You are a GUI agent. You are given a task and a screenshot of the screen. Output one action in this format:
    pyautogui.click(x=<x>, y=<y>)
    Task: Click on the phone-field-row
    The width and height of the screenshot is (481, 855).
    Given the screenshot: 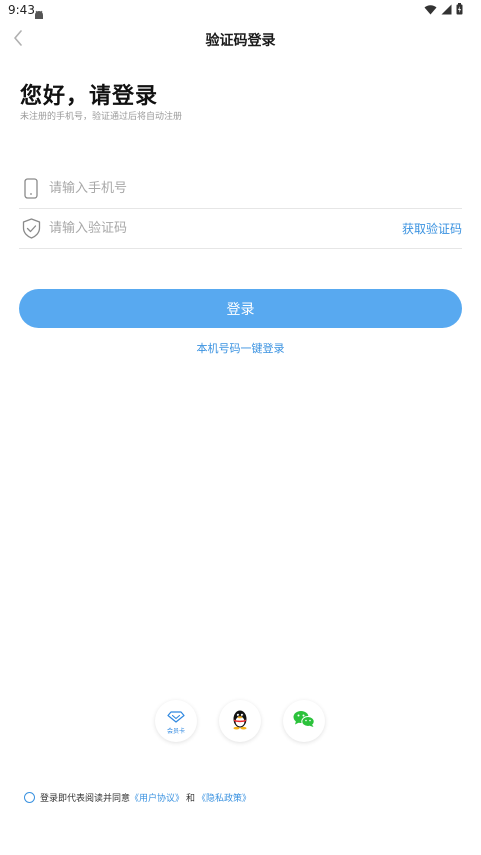 What is the action you would take?
    pyautogui.click(x=240, y=188)
    